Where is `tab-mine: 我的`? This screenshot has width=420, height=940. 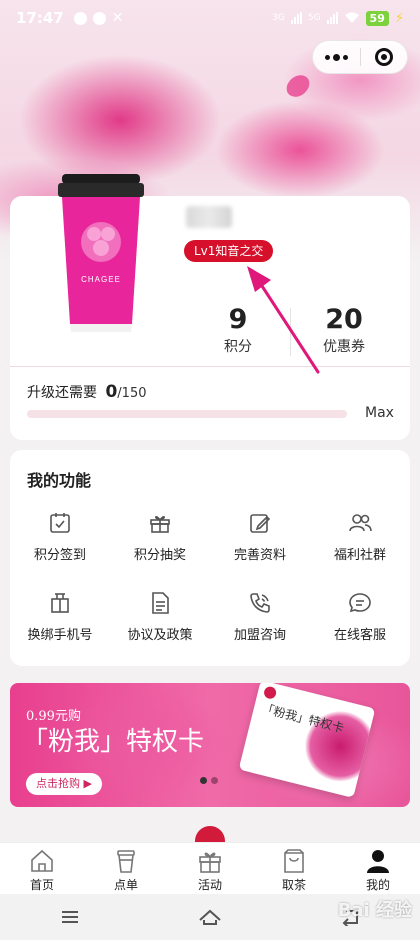
tab-mine: 我的 is located at coordinates (378, 868).